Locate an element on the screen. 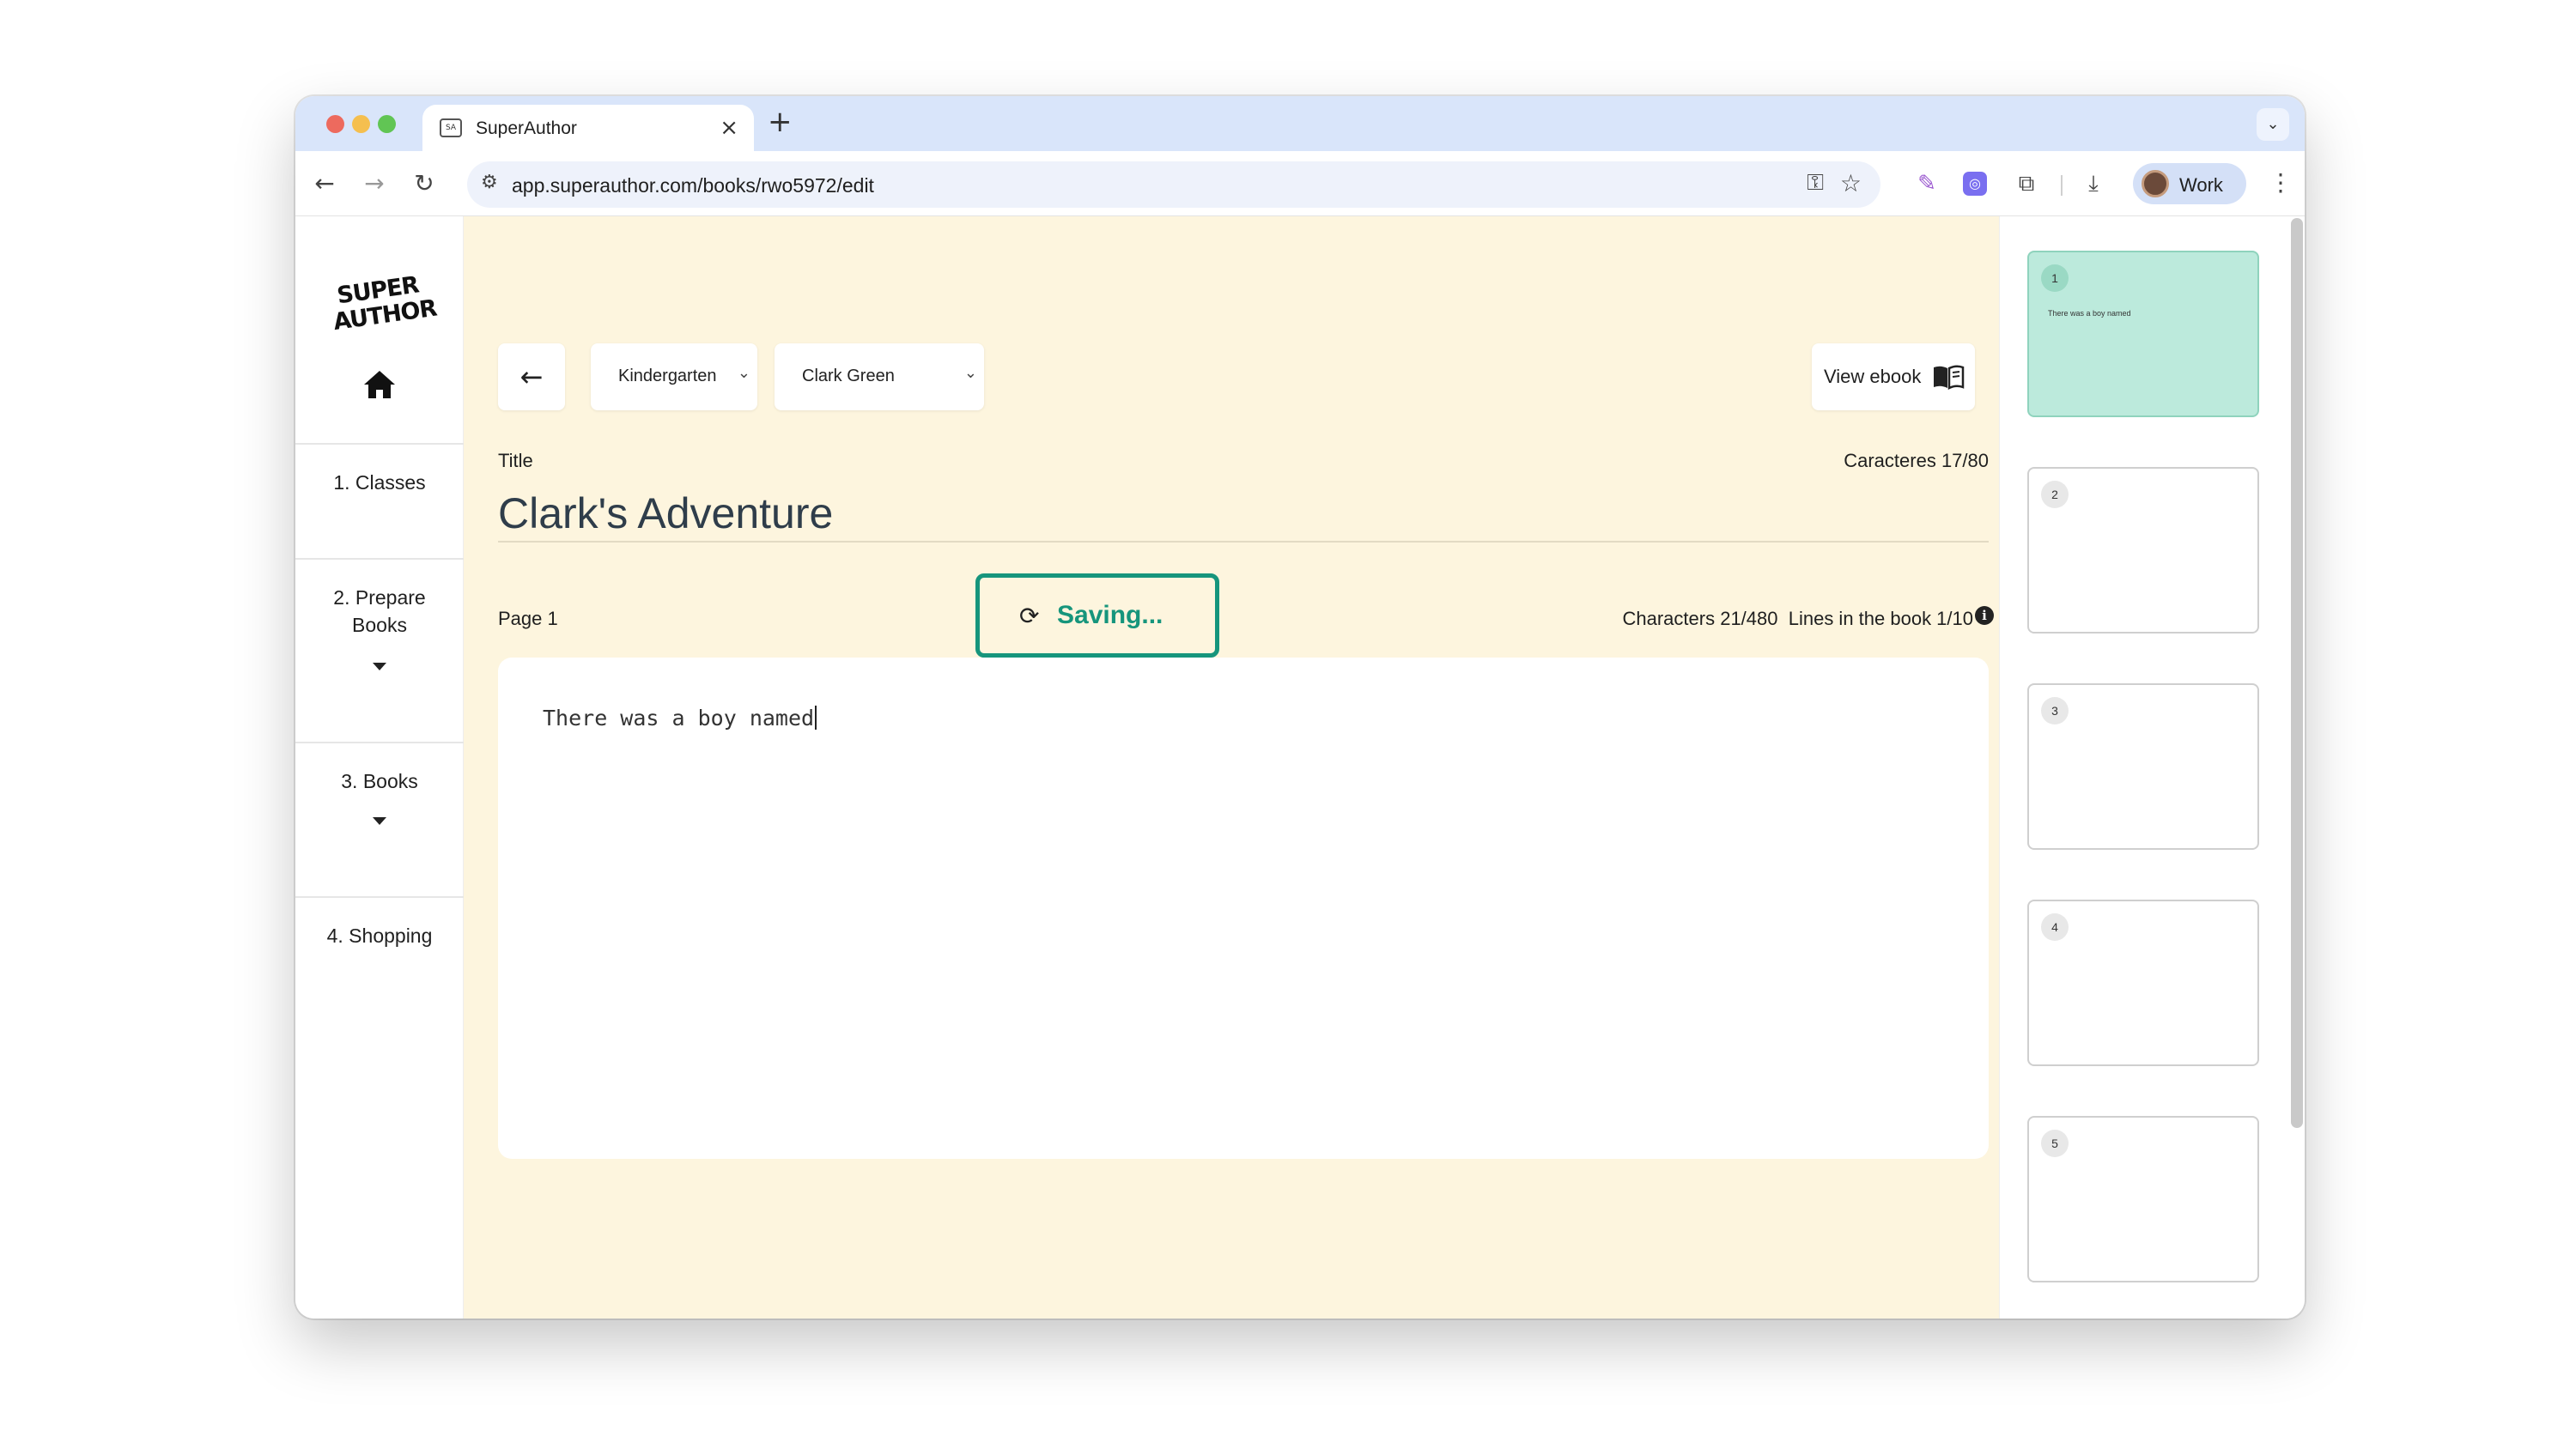 The image size is (2576, 1449). page-text-content: There was a boy named is located at coordinates (680, 718).